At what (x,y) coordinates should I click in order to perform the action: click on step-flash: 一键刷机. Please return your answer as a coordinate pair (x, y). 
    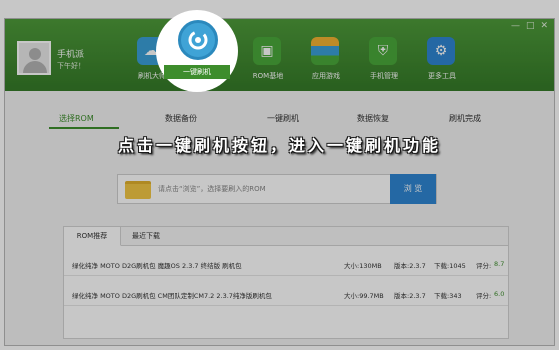
    Looking at the image, I should click on (283, 118).